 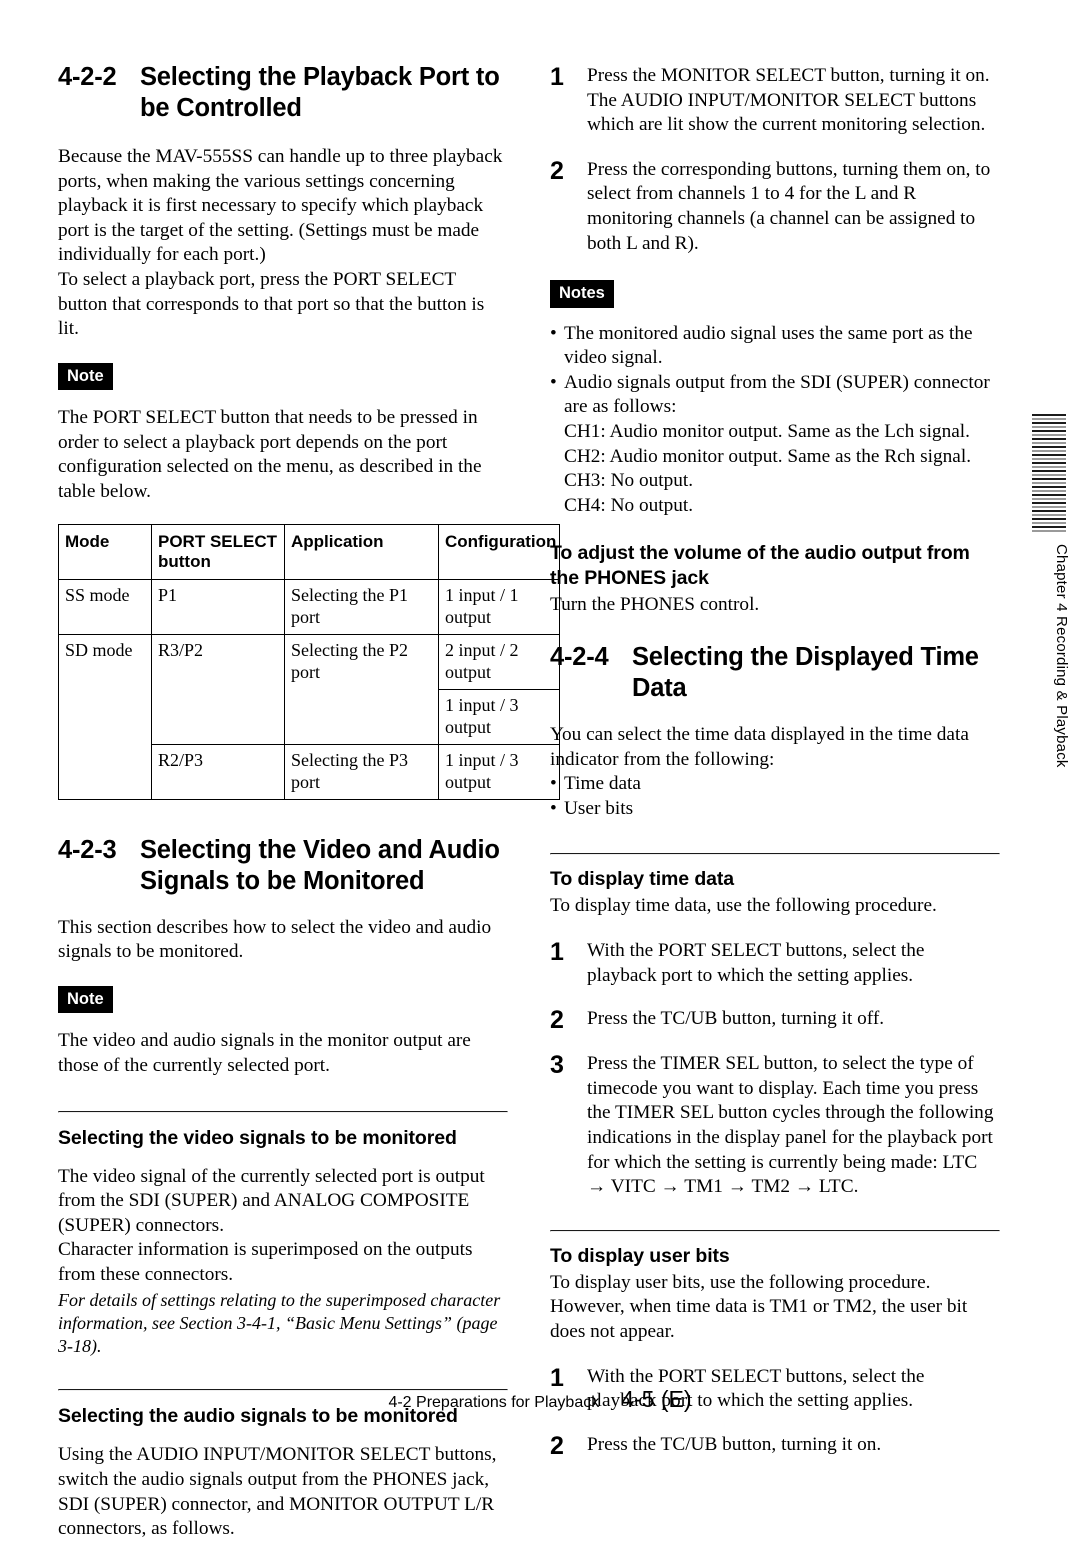 I want to click on side-tab-stripes-icon, so click(x=1049, y=473).